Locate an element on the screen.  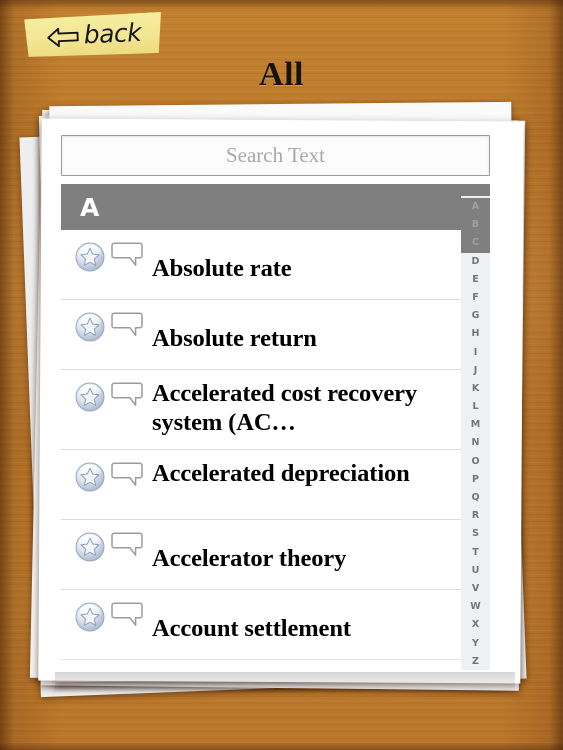
alpha-index-y: Y is located at coordinates (475, 644).